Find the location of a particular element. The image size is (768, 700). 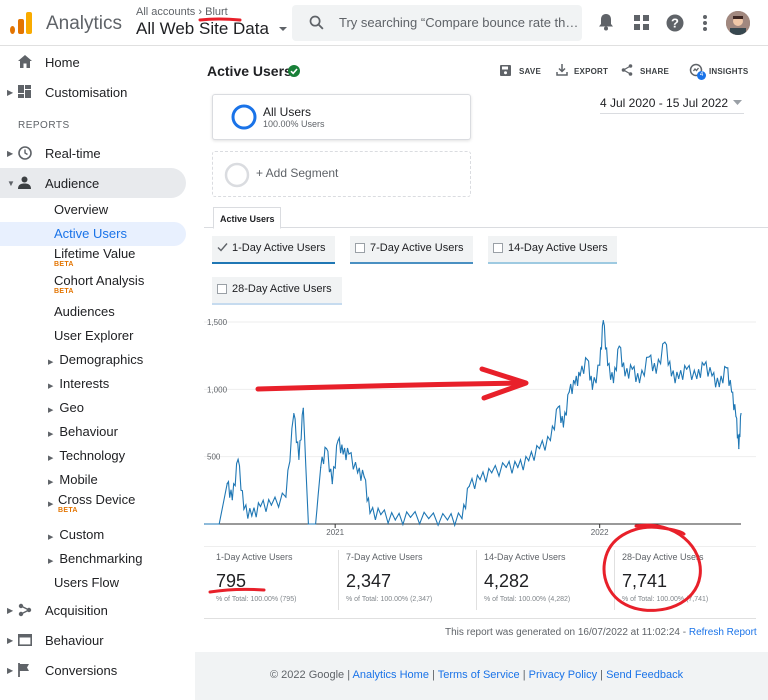

help-icon: ? is located at coordinates (675, 23).